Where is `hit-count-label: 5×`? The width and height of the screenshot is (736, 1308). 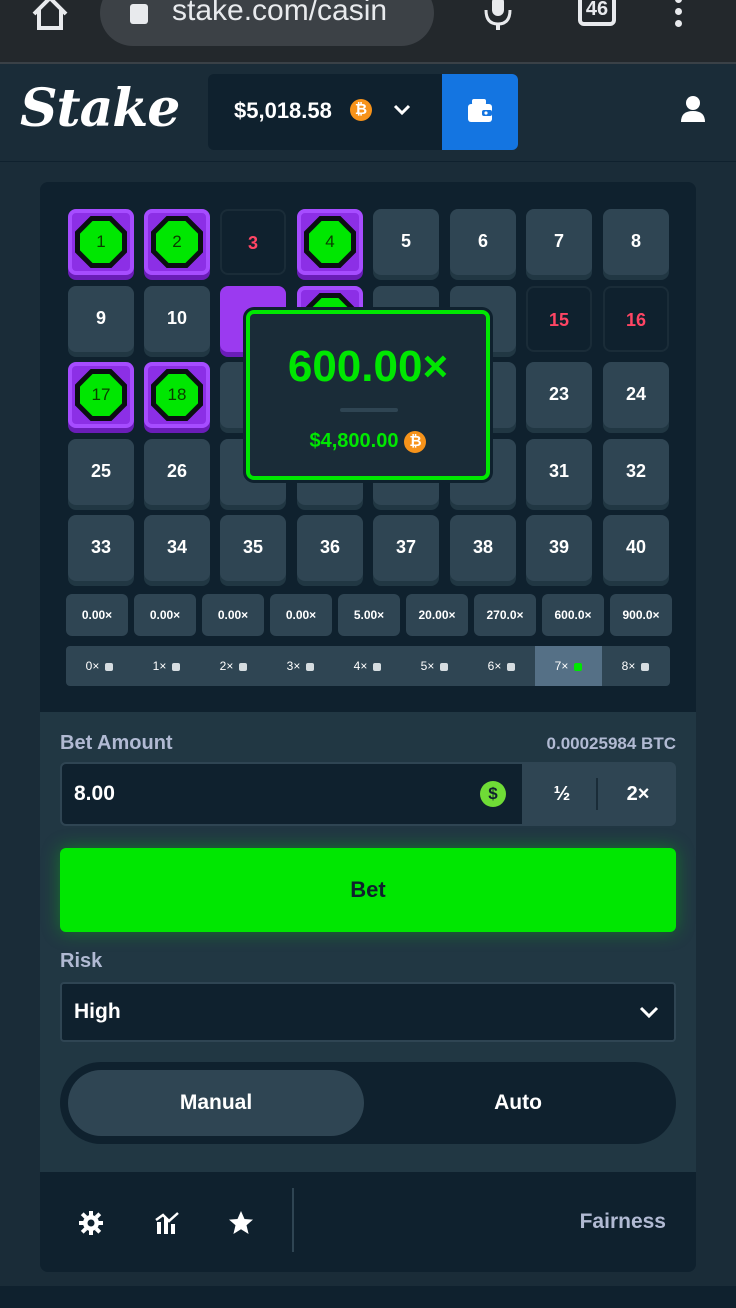 hit-count-label: 5× is located at coordinates (427, 666).